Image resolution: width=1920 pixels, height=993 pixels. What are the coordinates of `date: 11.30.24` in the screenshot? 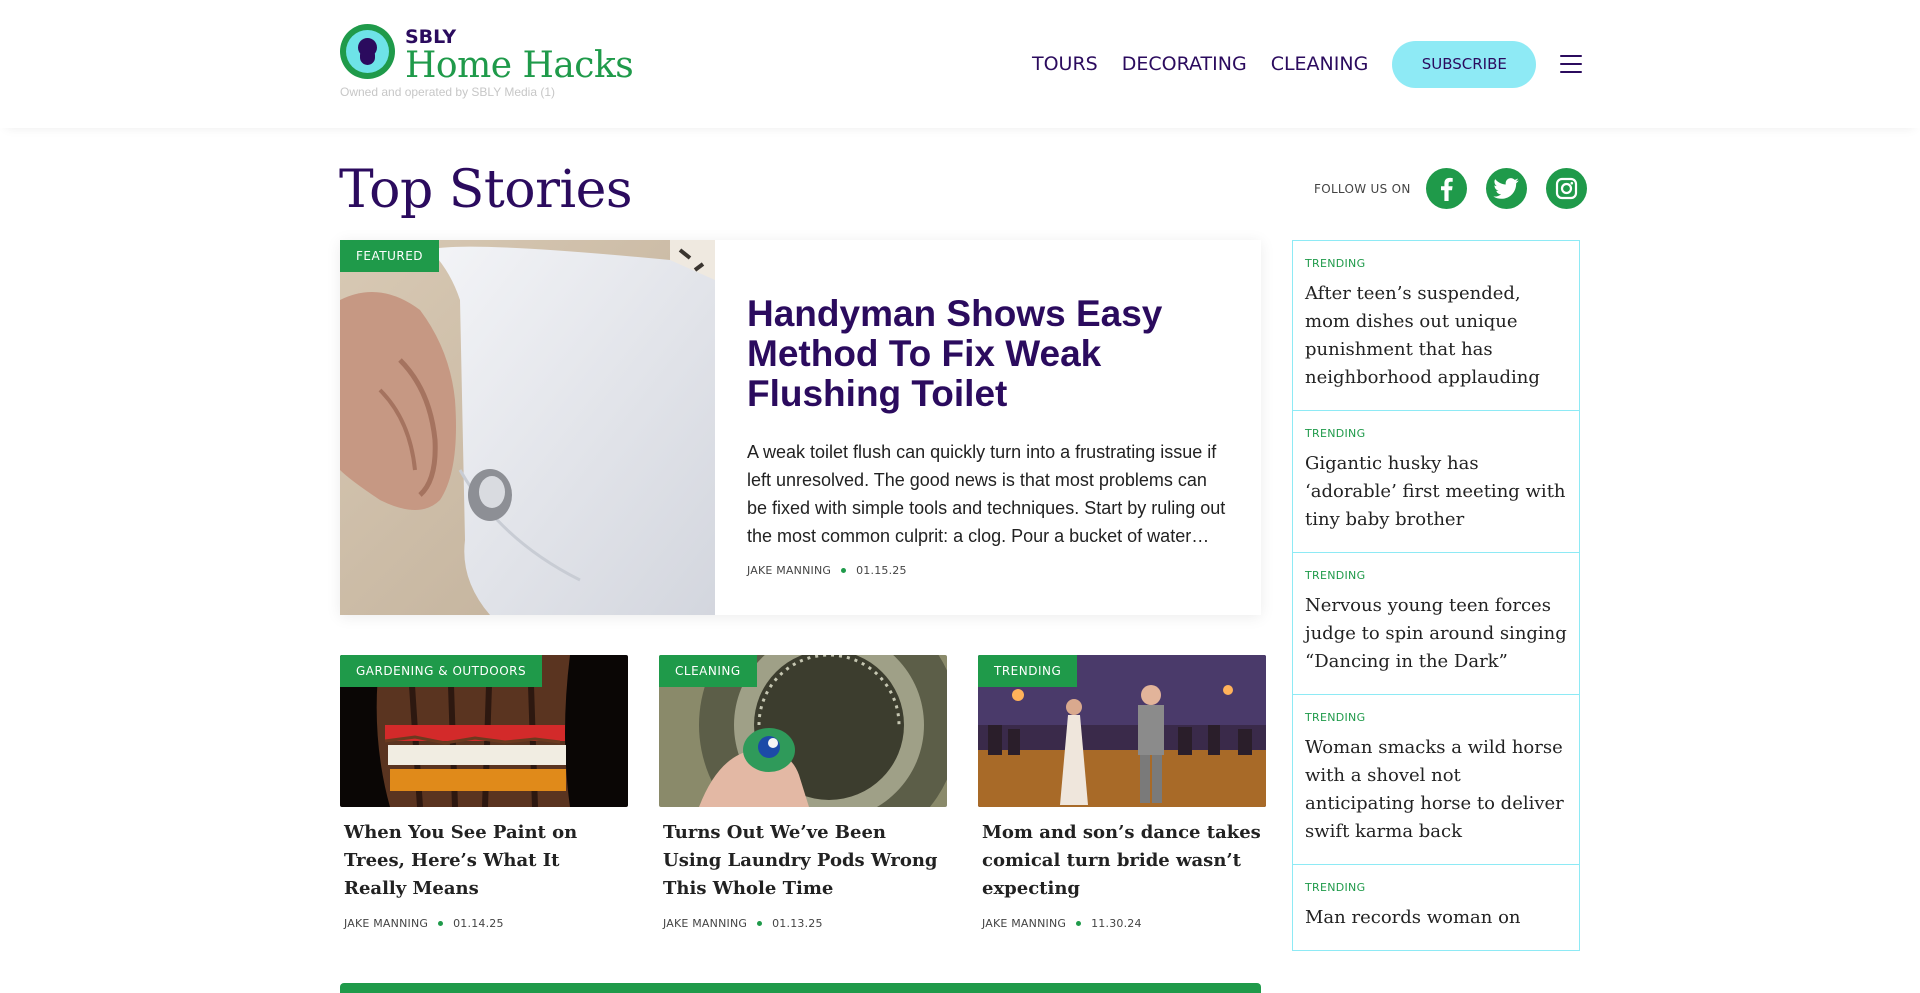 It's located at (1116, 923).